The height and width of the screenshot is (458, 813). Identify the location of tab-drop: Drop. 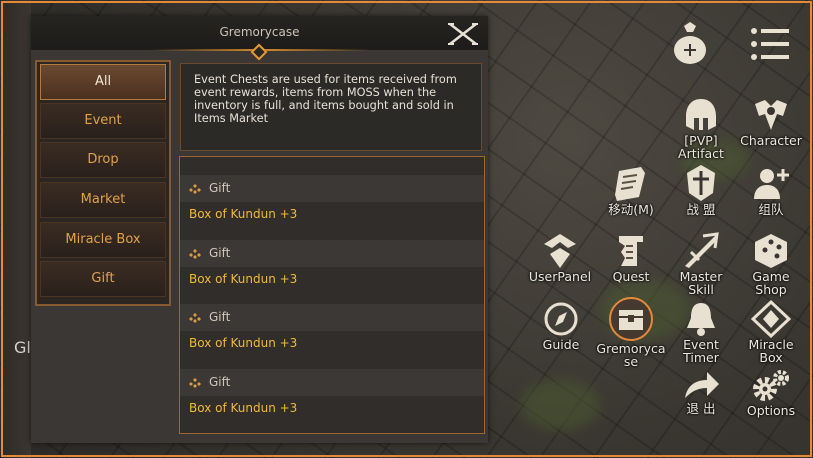
(103, 160).